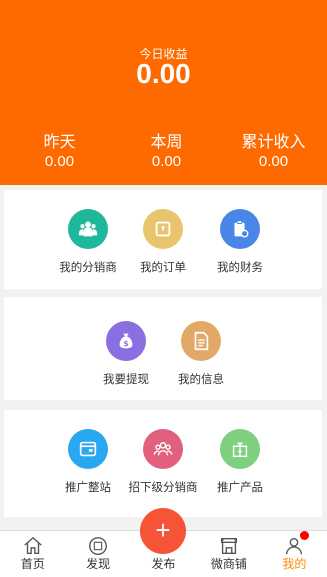  Describe the element at coordinates (163, 229) in the screenshot. I see `order-icon` at that location.